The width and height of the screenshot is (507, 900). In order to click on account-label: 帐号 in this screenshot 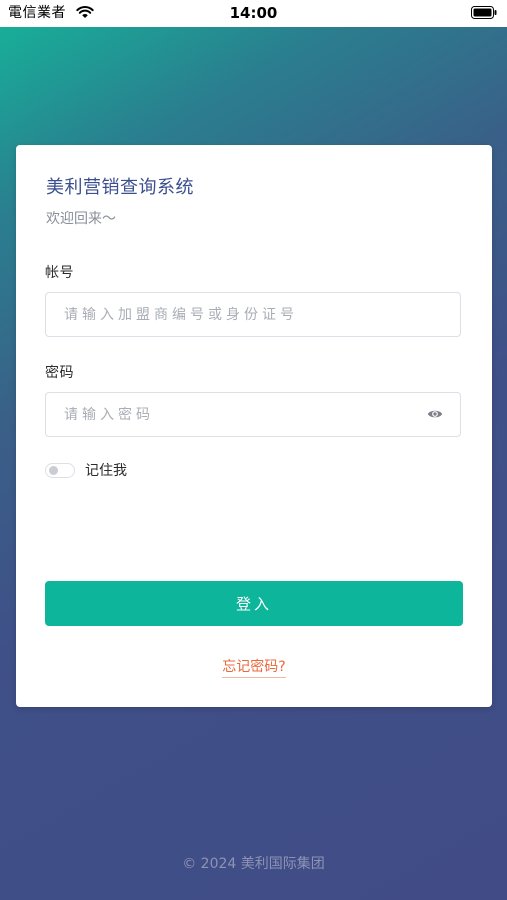, I will do `click(59, 273)`.